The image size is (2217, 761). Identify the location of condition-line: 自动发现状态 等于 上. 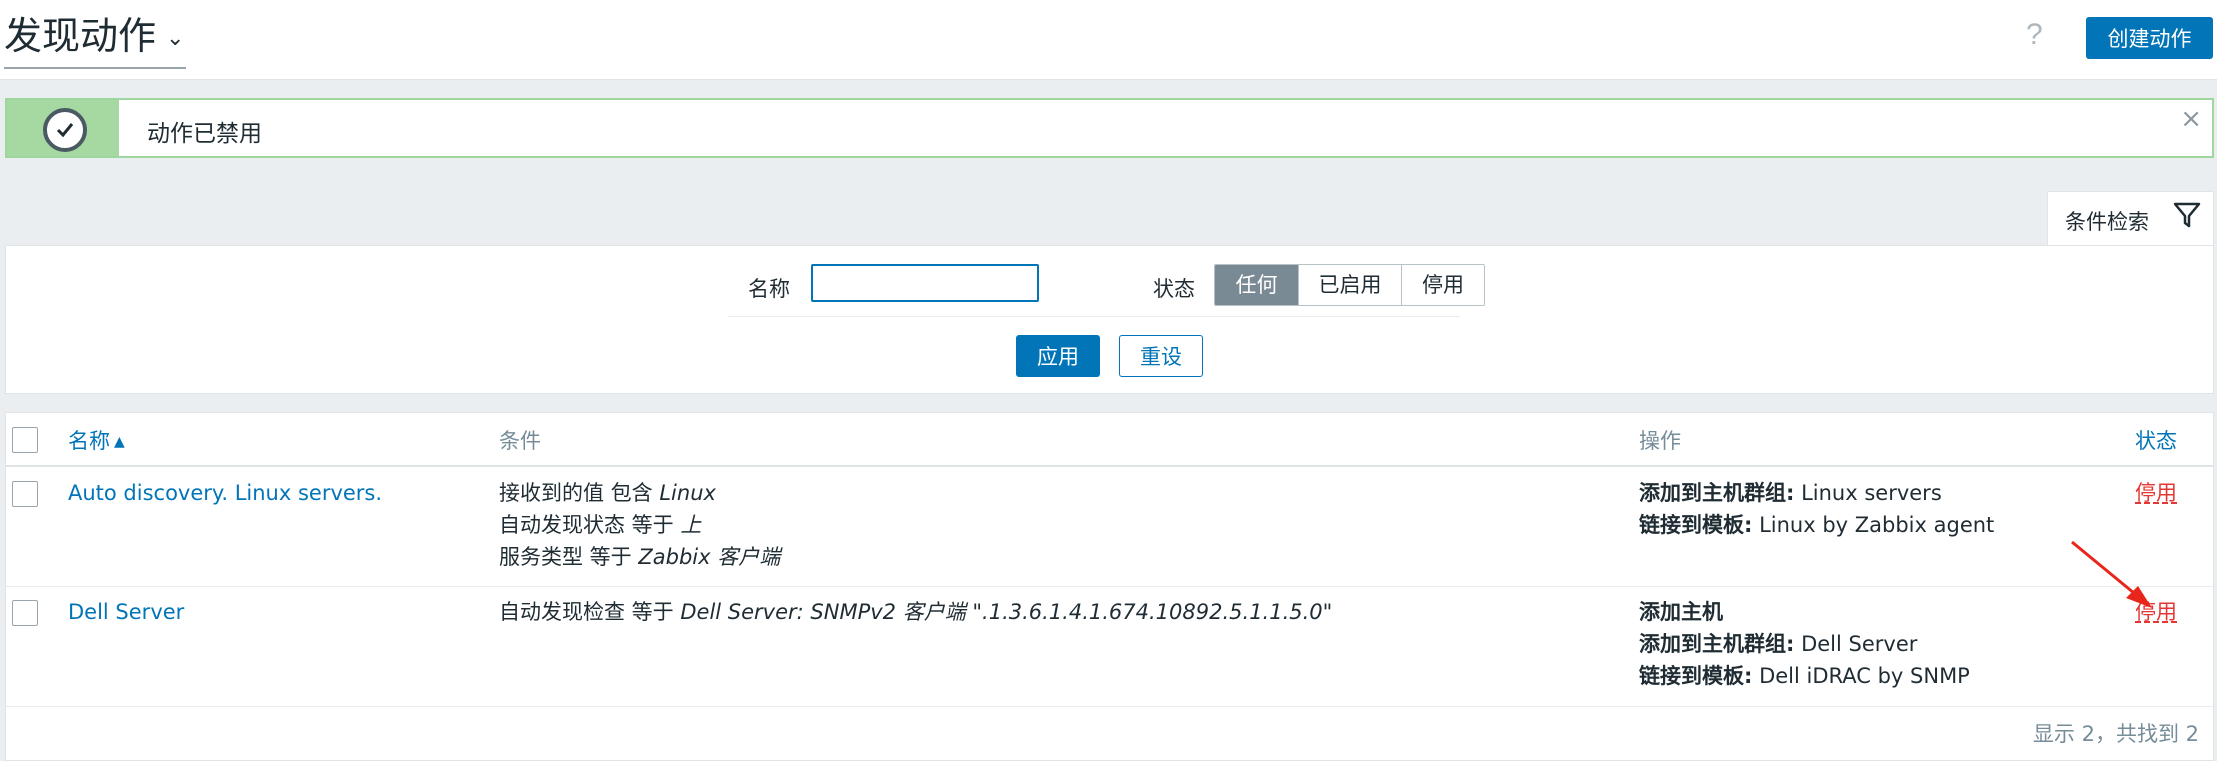
(639, 525).